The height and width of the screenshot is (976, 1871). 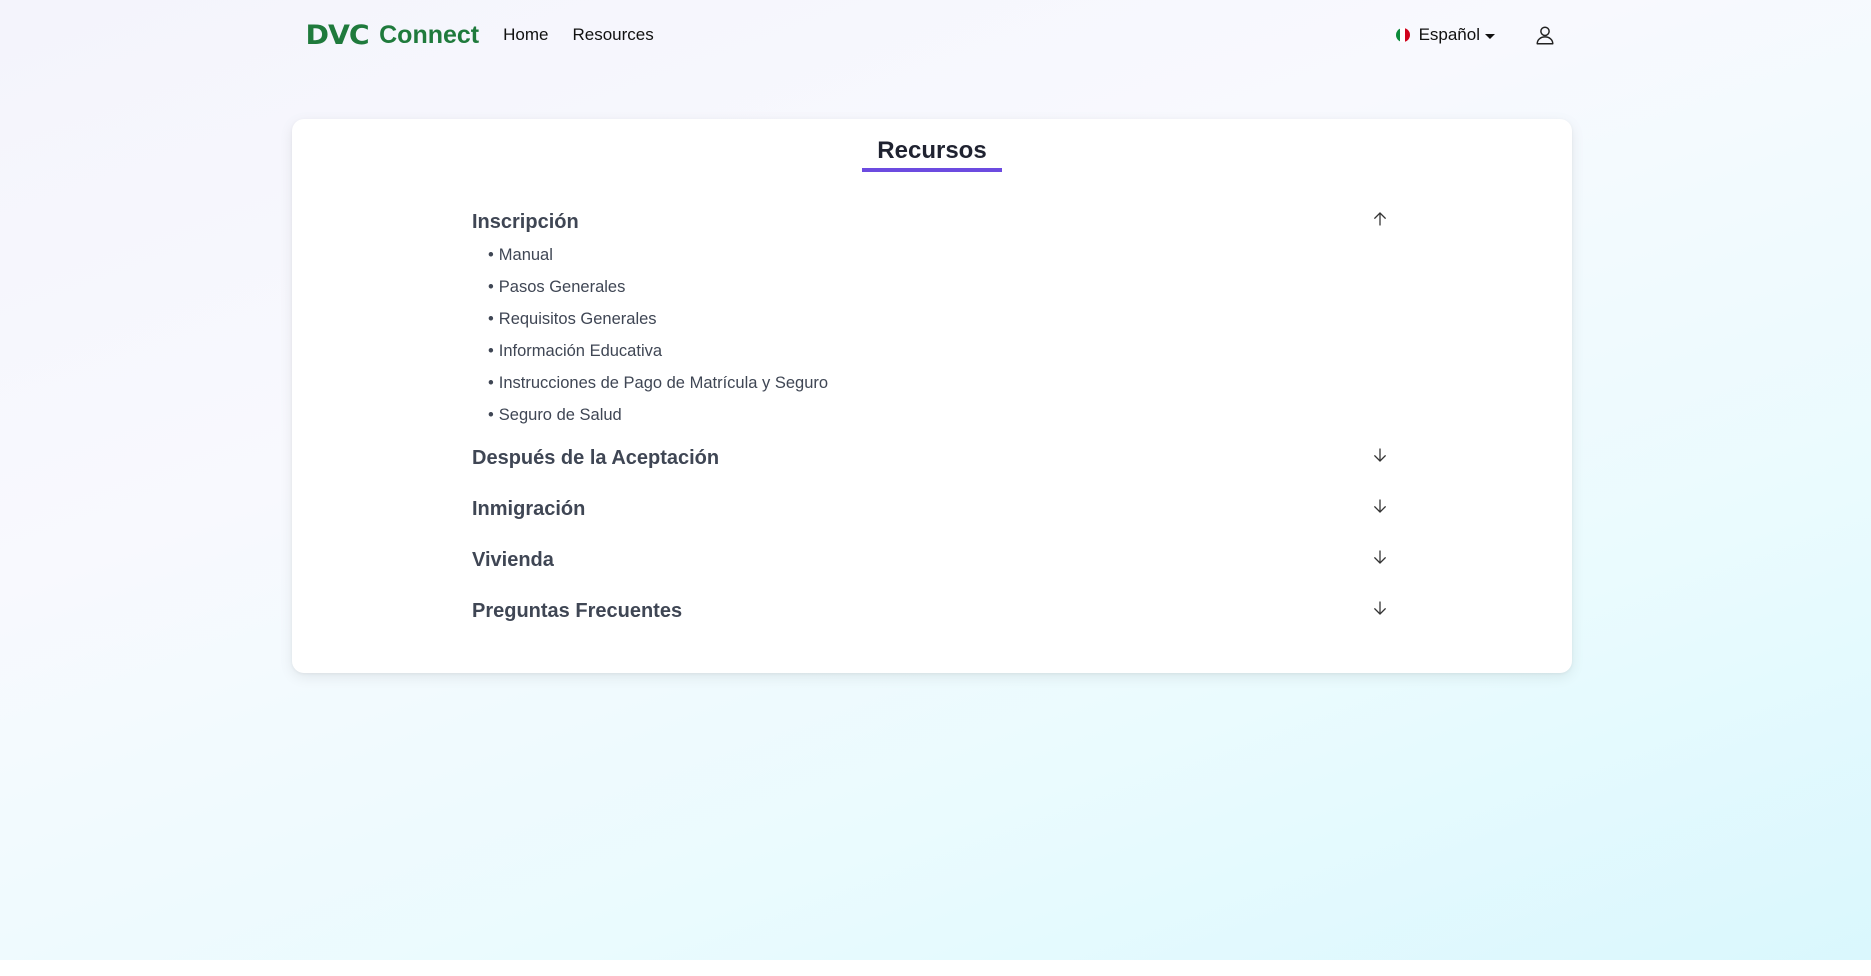 I want to click on language-label: Español, so click(x=1449, y=34).